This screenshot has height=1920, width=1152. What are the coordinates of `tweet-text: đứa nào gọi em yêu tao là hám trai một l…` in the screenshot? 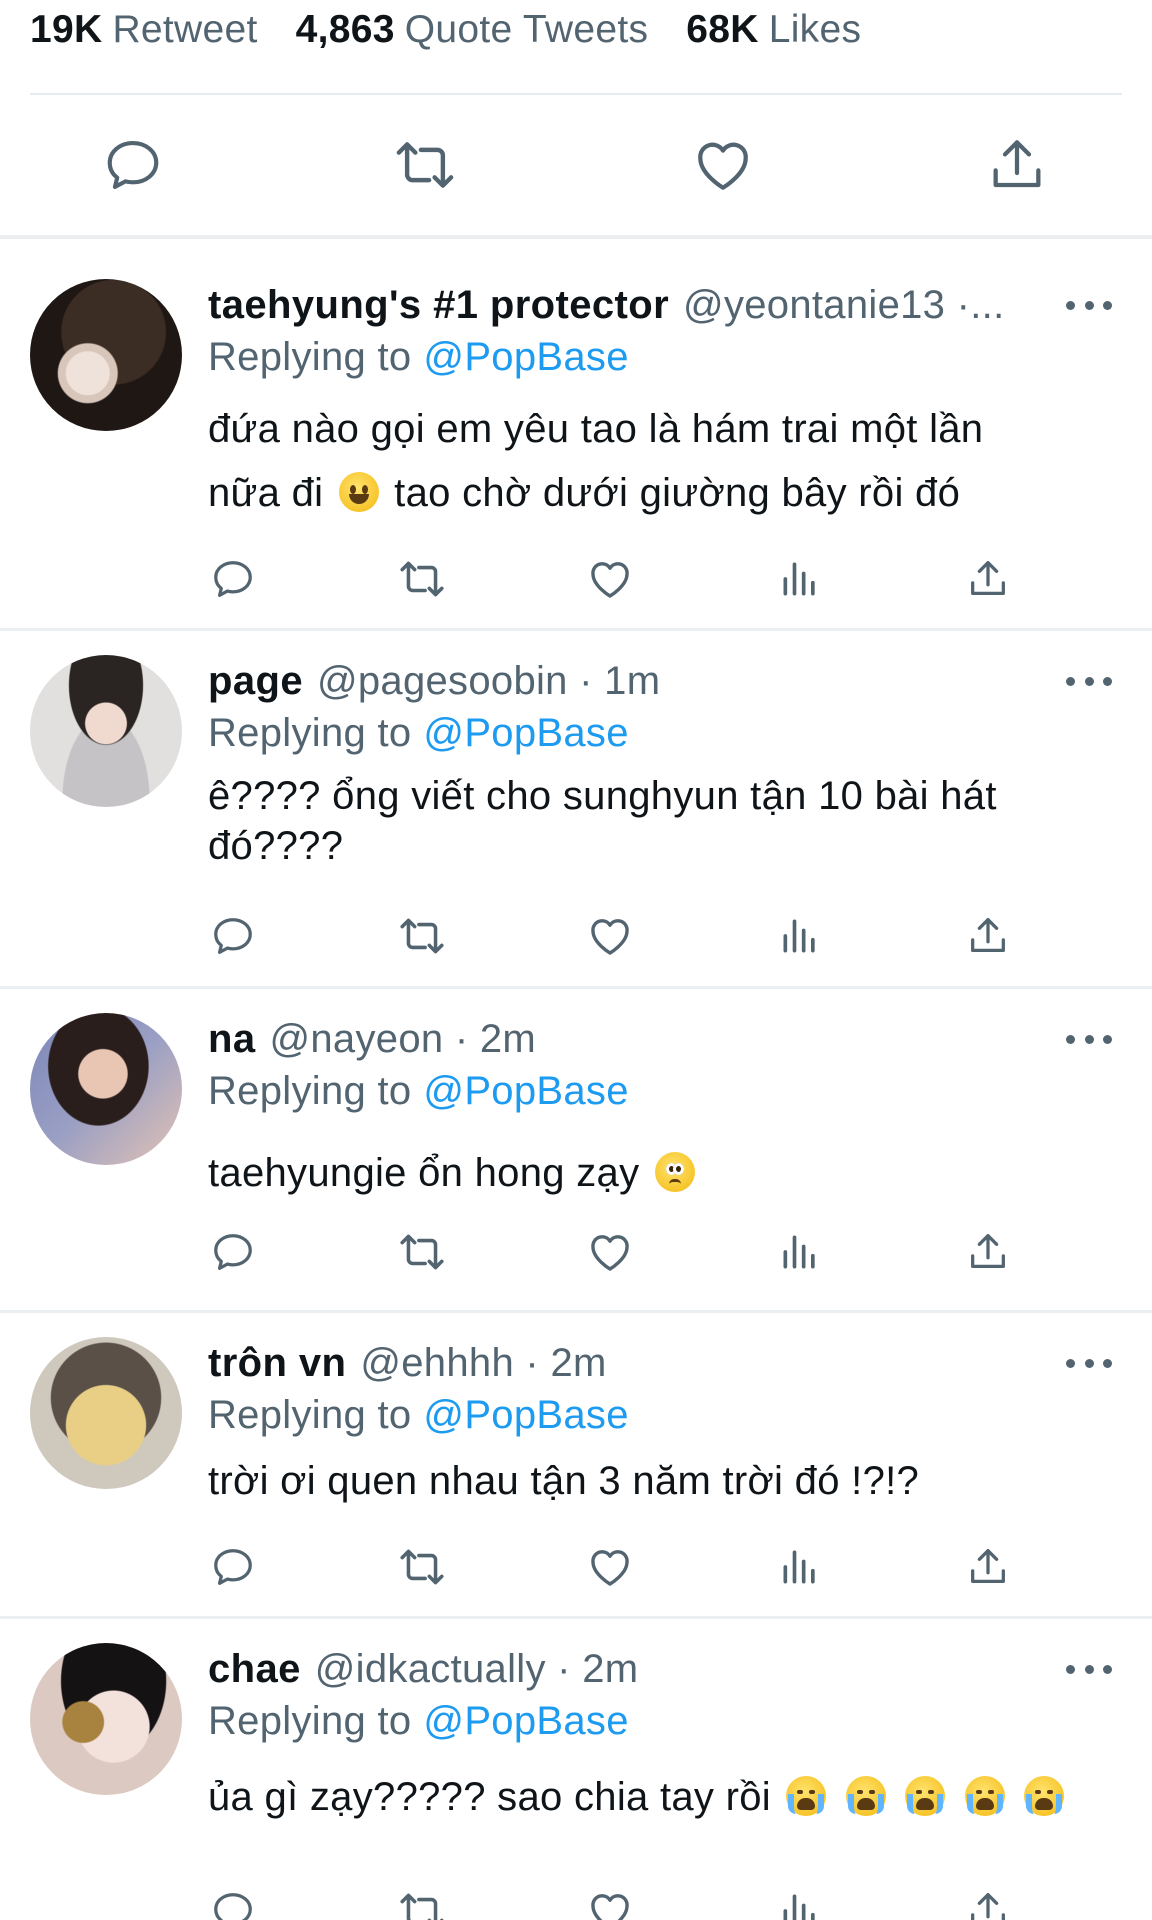 It's located at (596, 461).